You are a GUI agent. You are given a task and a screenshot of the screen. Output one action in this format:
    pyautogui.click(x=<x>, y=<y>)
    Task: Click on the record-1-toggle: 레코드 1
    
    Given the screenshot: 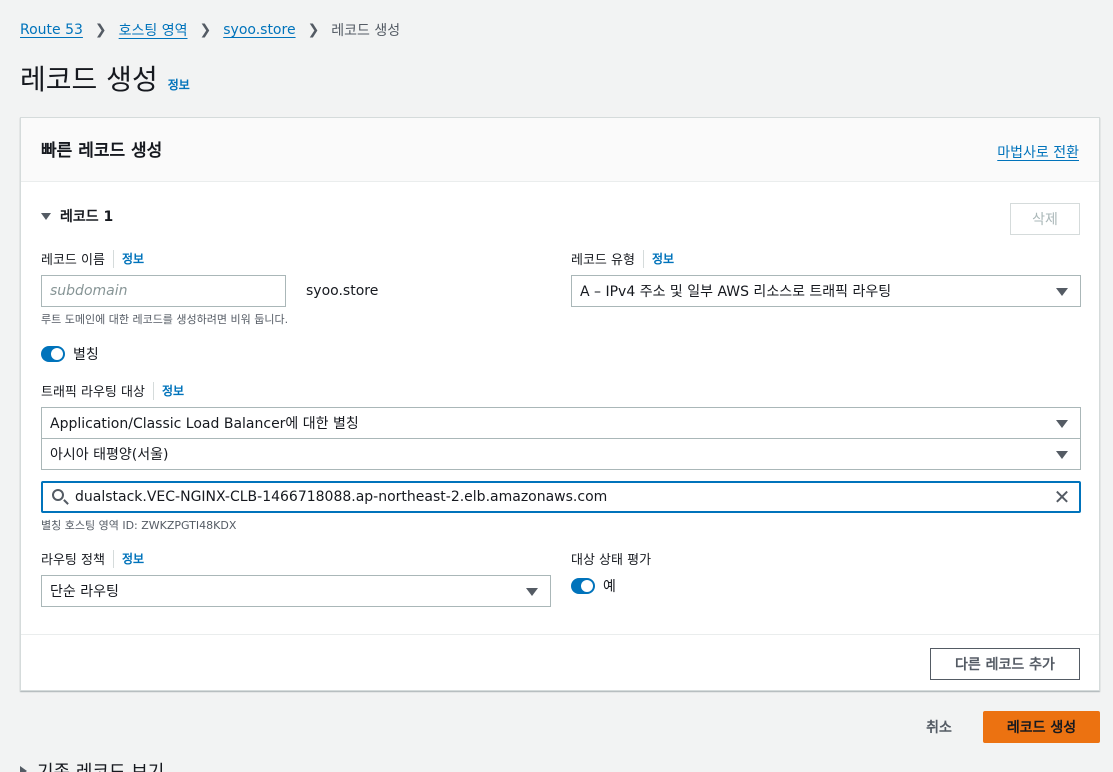 What is the action you would take?
    pyautogui.click(x=77, y=216)
    